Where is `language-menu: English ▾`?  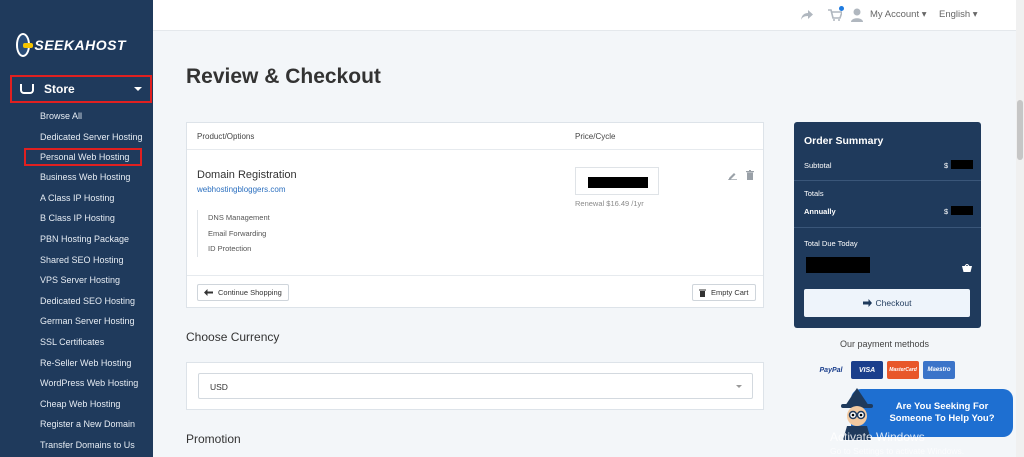 language-menu: English ▾ is located at coordinates (958, 14).